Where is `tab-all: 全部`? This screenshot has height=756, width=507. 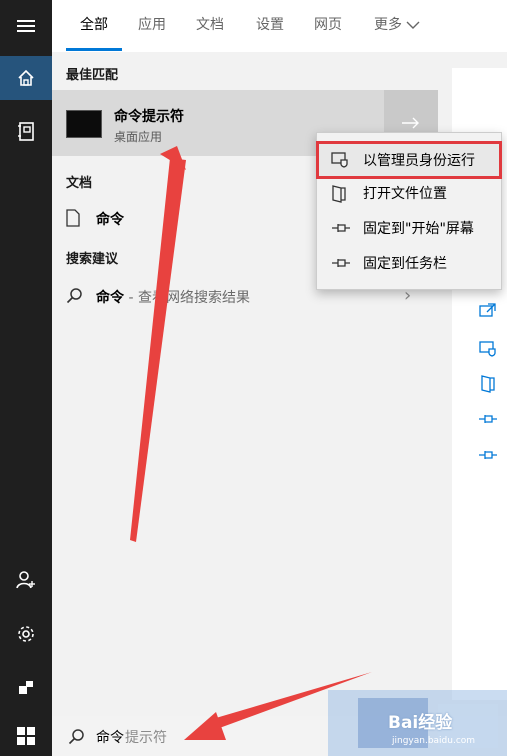 tab-all: 全部 is located at coordinates (94, 24).